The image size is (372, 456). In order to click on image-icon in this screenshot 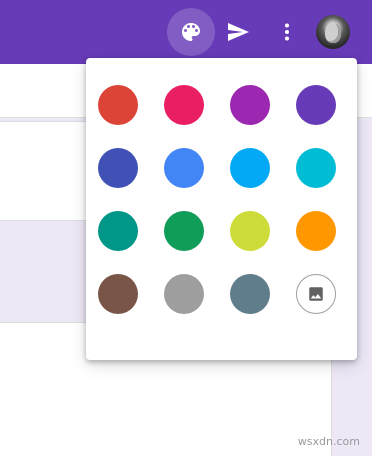, I will do `click(316, 294)`.